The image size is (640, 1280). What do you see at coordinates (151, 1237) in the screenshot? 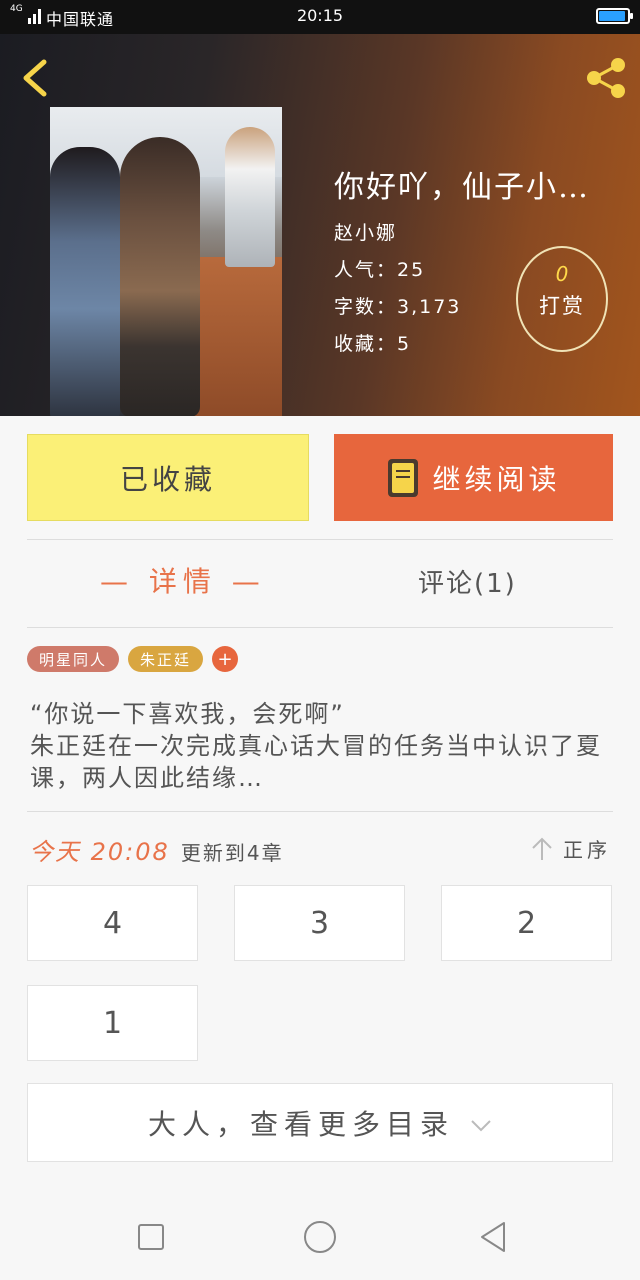
I see `nav-recent-icon` at bounding box center [151, 1237].